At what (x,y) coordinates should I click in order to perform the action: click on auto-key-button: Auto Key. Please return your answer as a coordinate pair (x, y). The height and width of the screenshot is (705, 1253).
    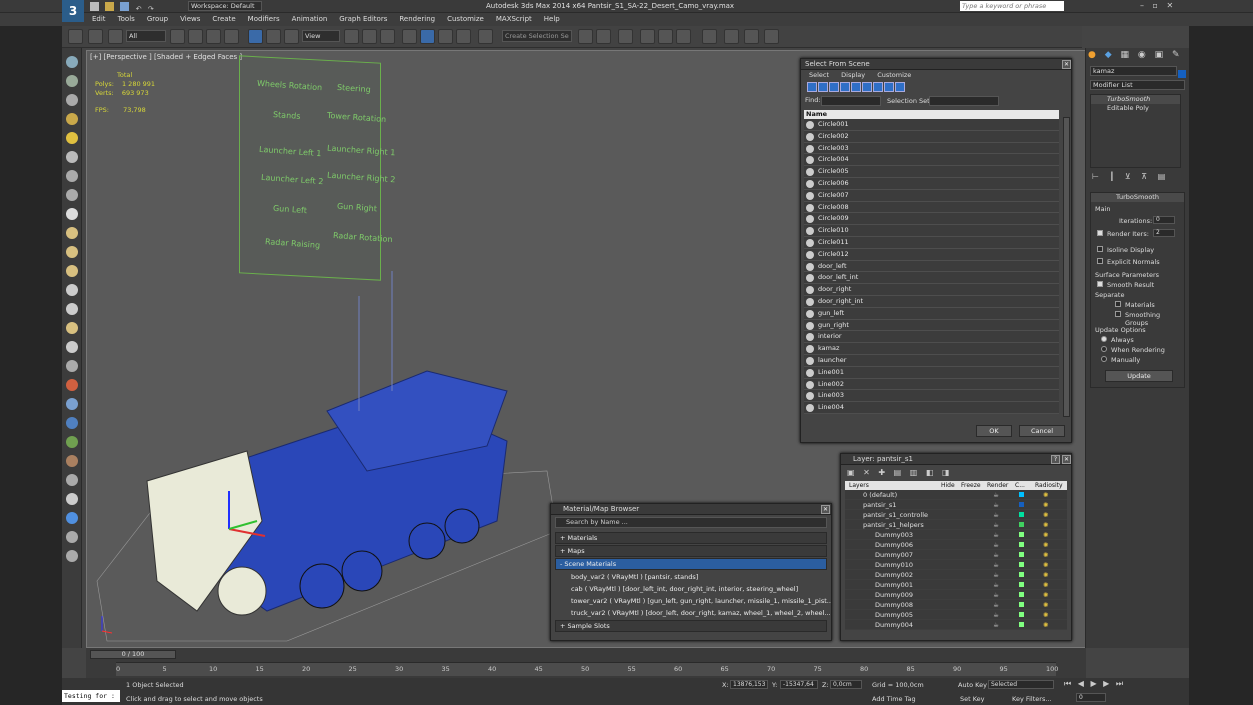
    Looking at the image, I should click on (972, 685).